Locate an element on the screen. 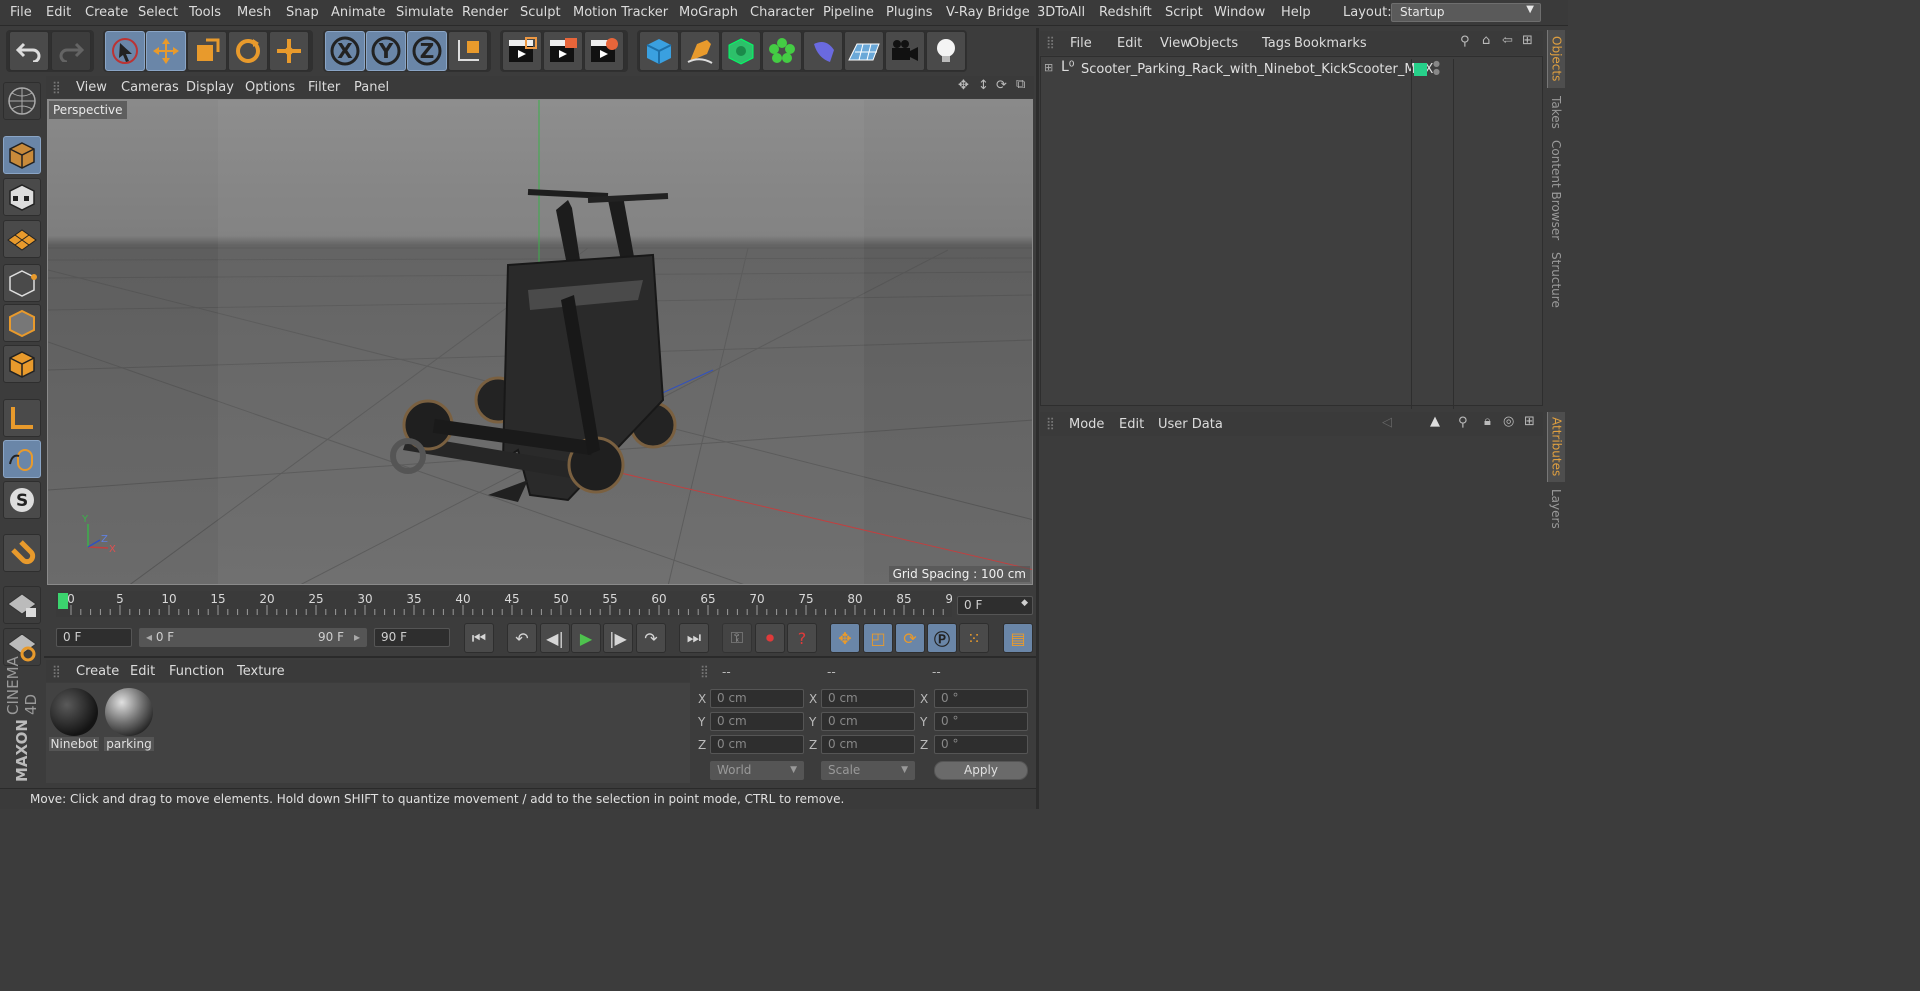  maximize-view-icon: ⧉ is located at coordinates (1020, 84).